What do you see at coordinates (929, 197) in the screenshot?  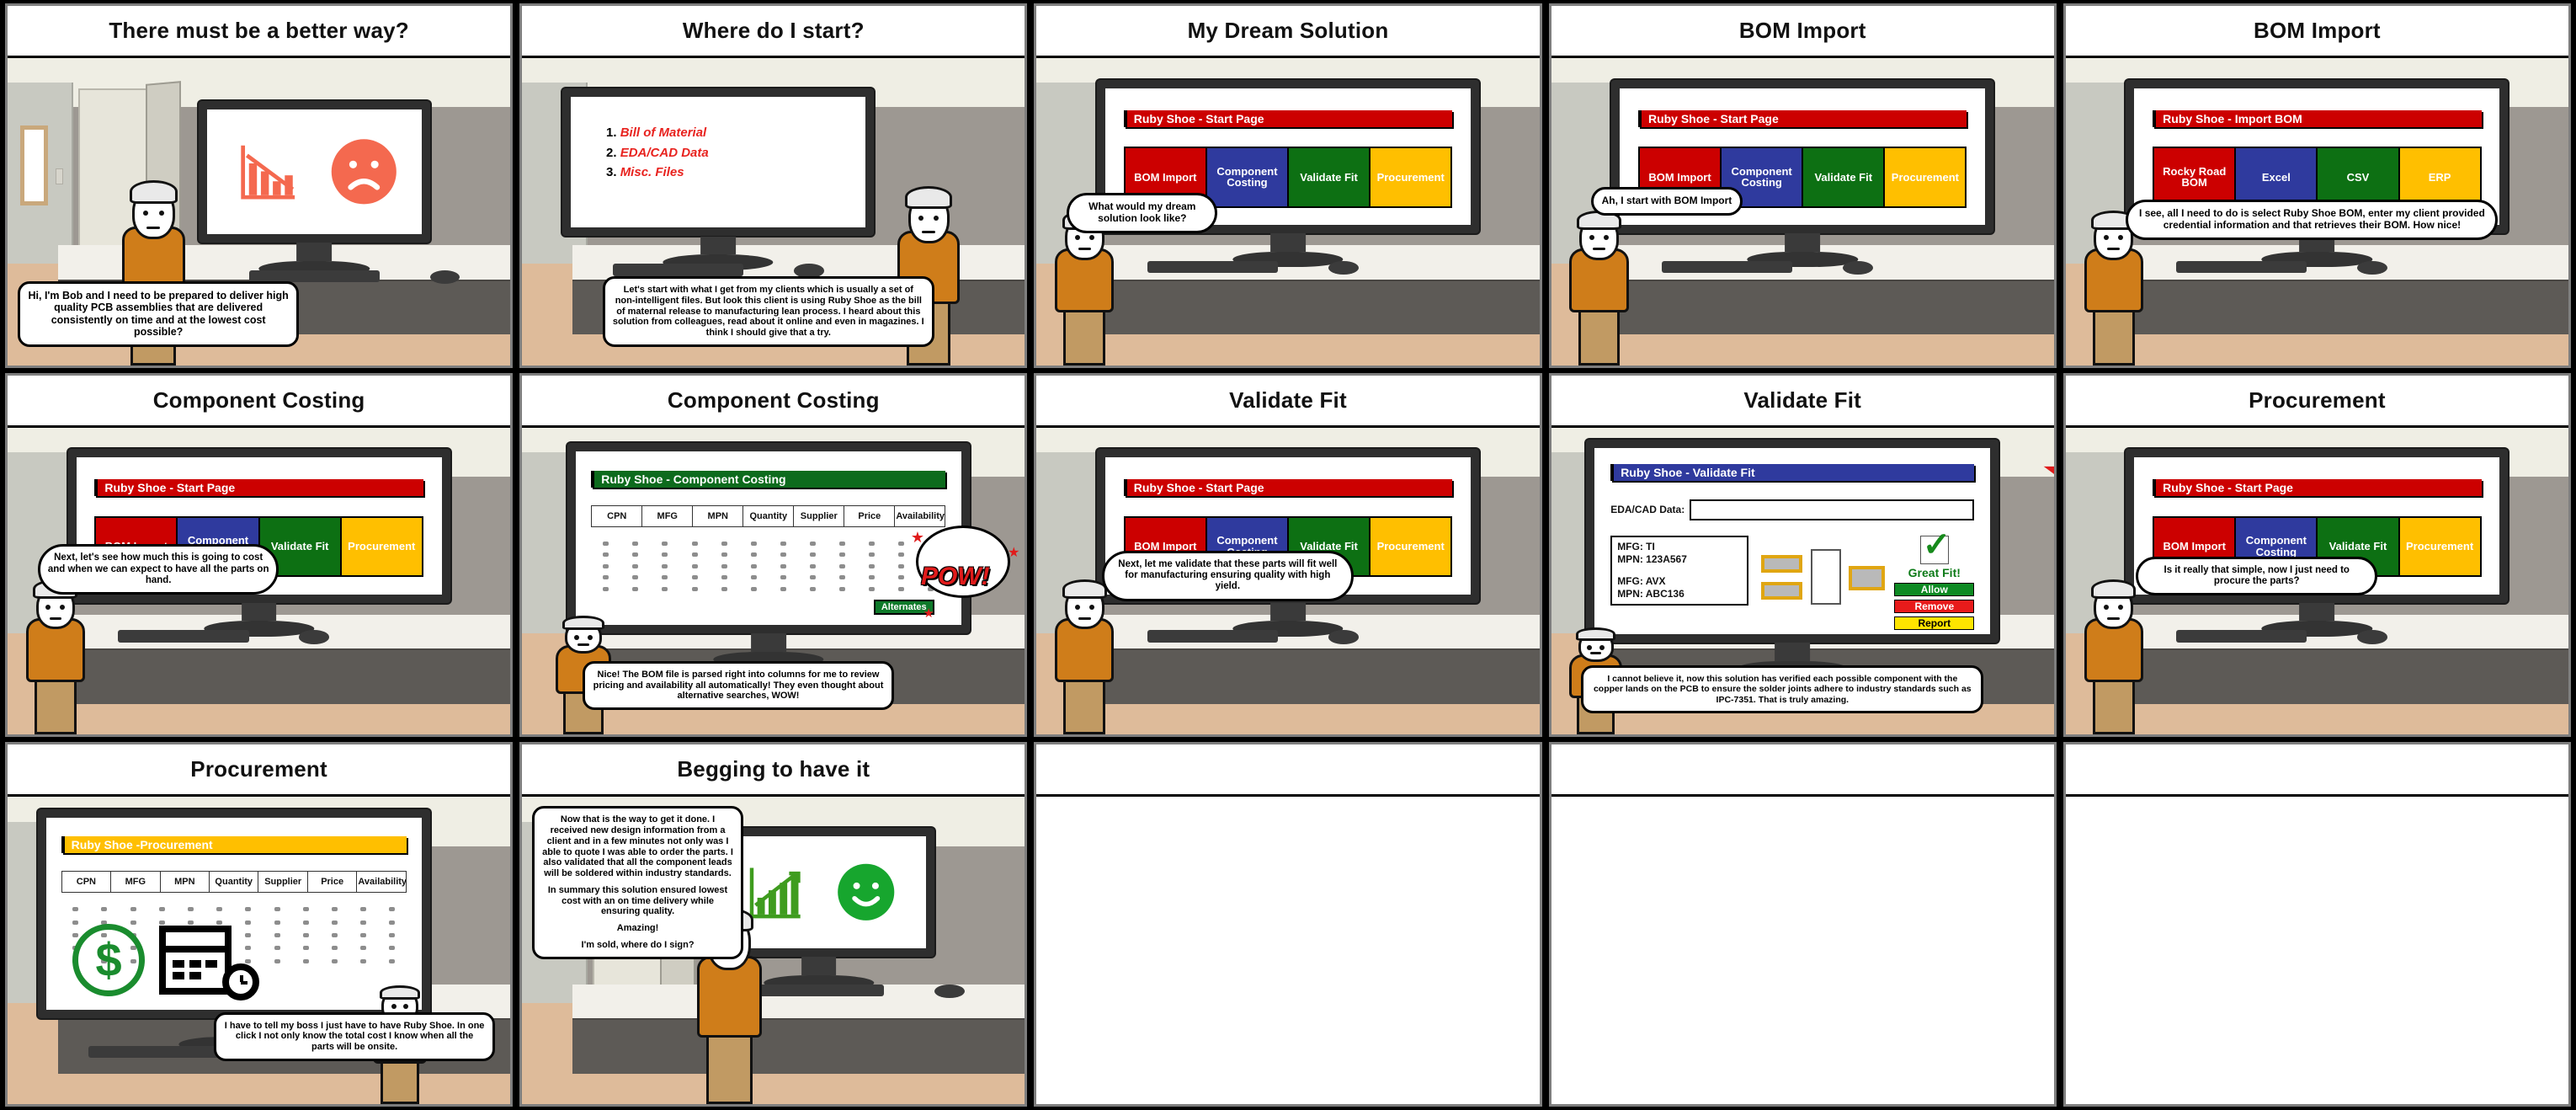 I see `character-hair` at bounding box center [929, 197].